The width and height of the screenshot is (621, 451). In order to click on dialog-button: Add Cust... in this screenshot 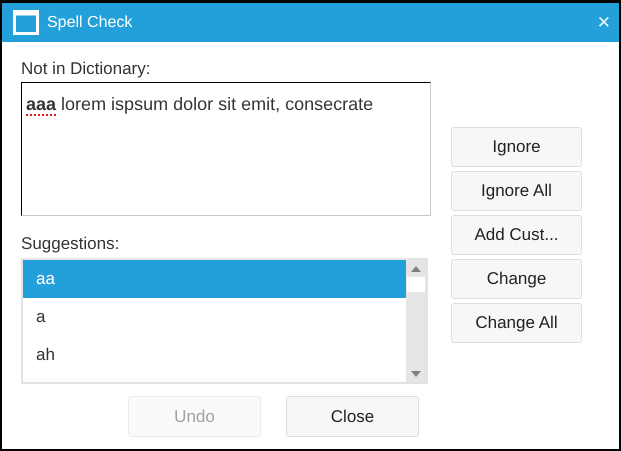, I will do `click(516, 235)`.